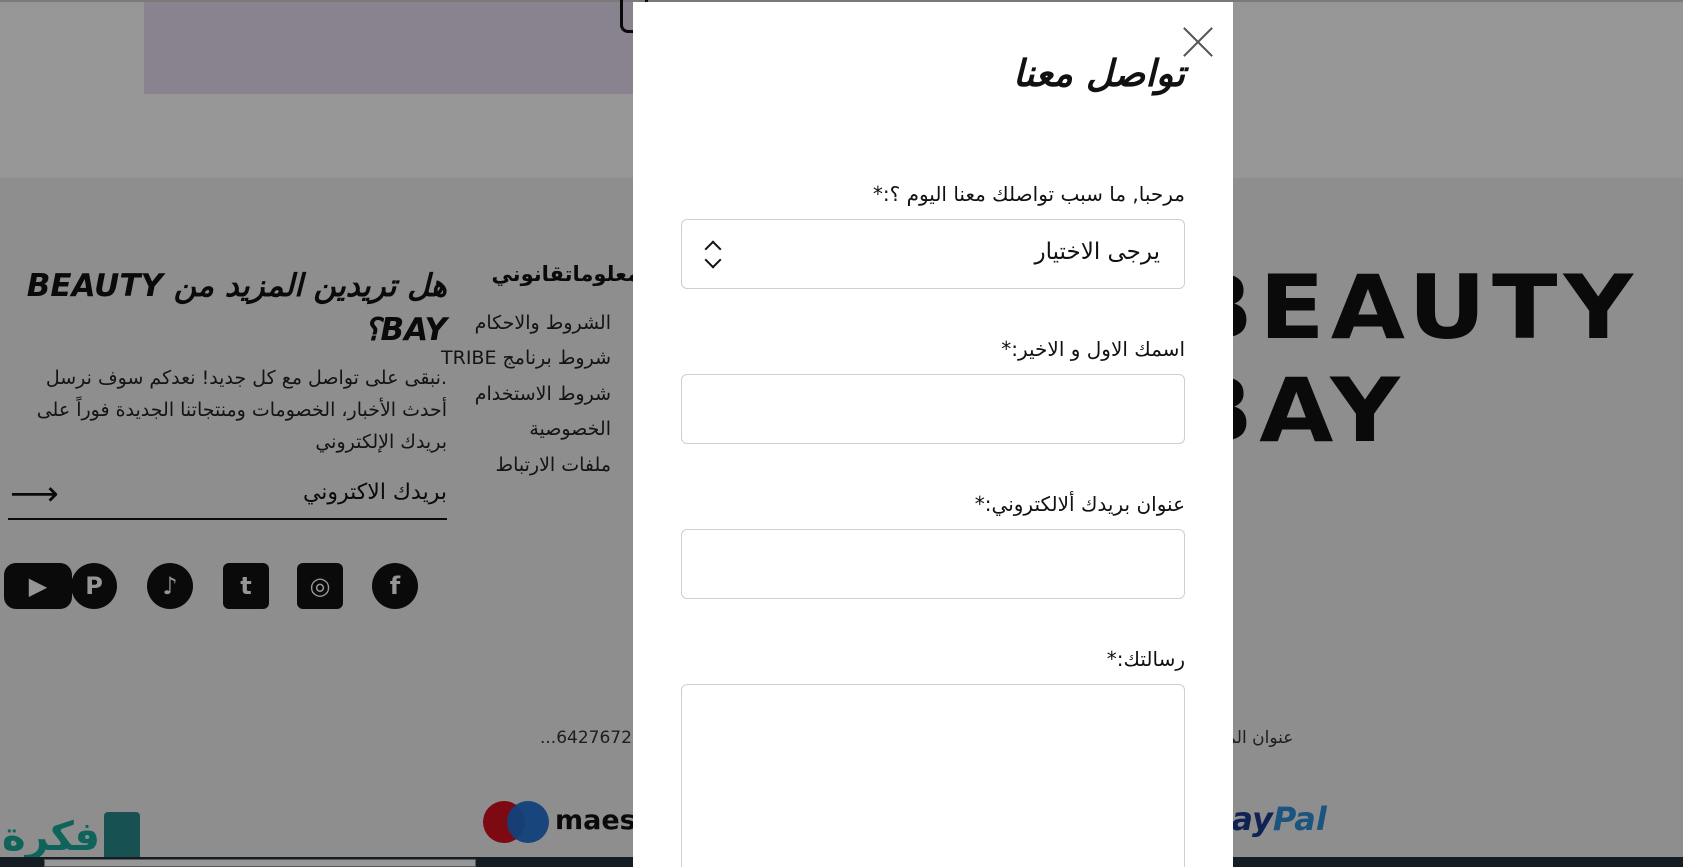 The width and height of the screenshot is (1683, 867). Describe the element at coordinates (1098, 73) in the screenshot. I see `modal-title: تواصل معنا` at that location.